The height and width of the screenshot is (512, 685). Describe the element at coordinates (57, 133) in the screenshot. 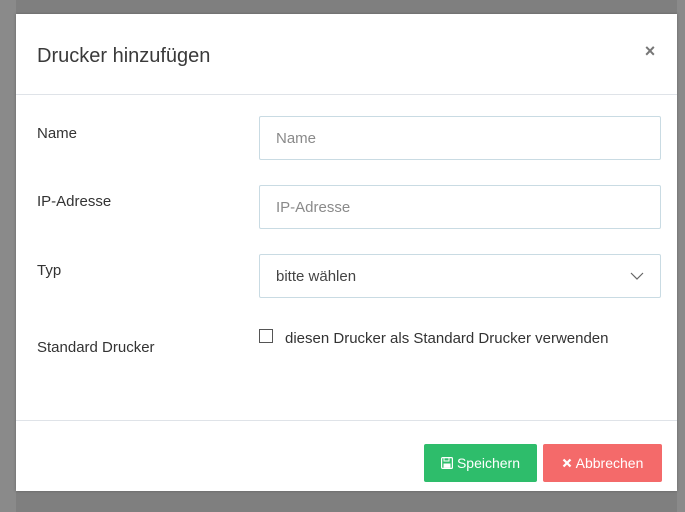

I see `name-label: Name` at that location.